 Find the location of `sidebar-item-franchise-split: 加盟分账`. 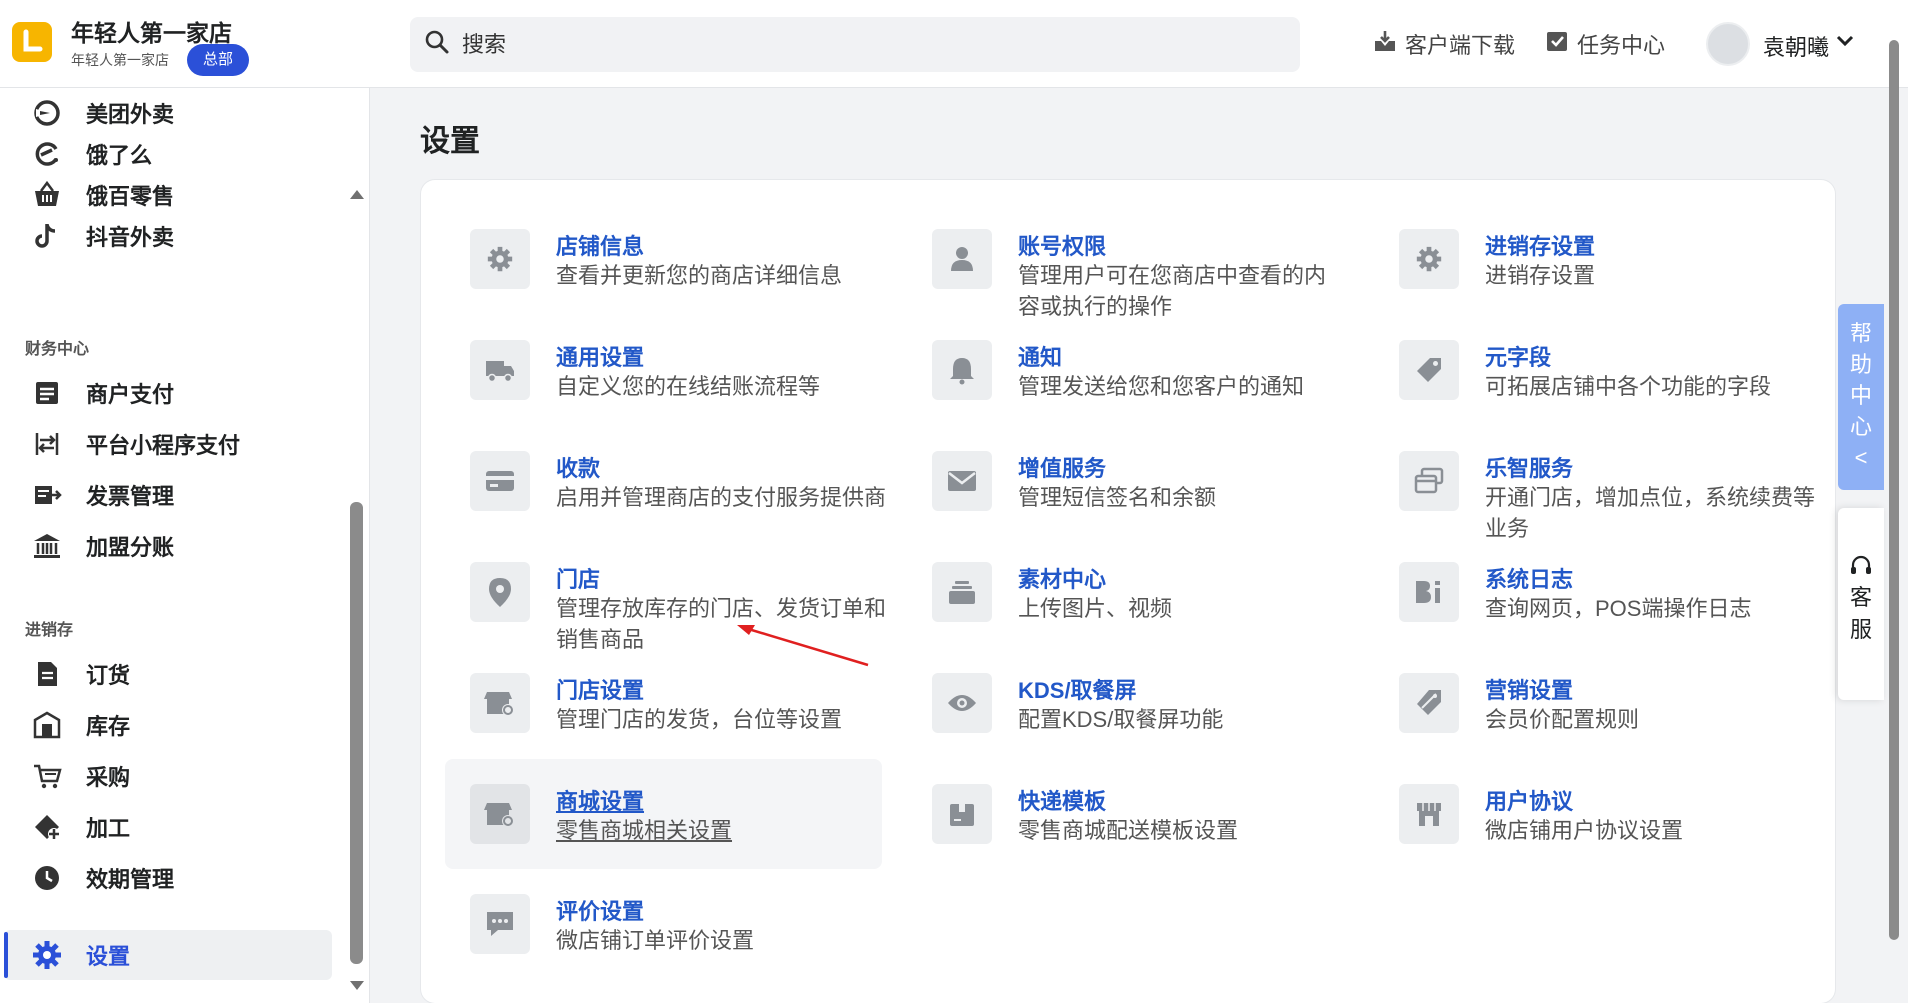

sidebar-item-franchise-split: 加盟分账 is located at coordinates (102, 546).